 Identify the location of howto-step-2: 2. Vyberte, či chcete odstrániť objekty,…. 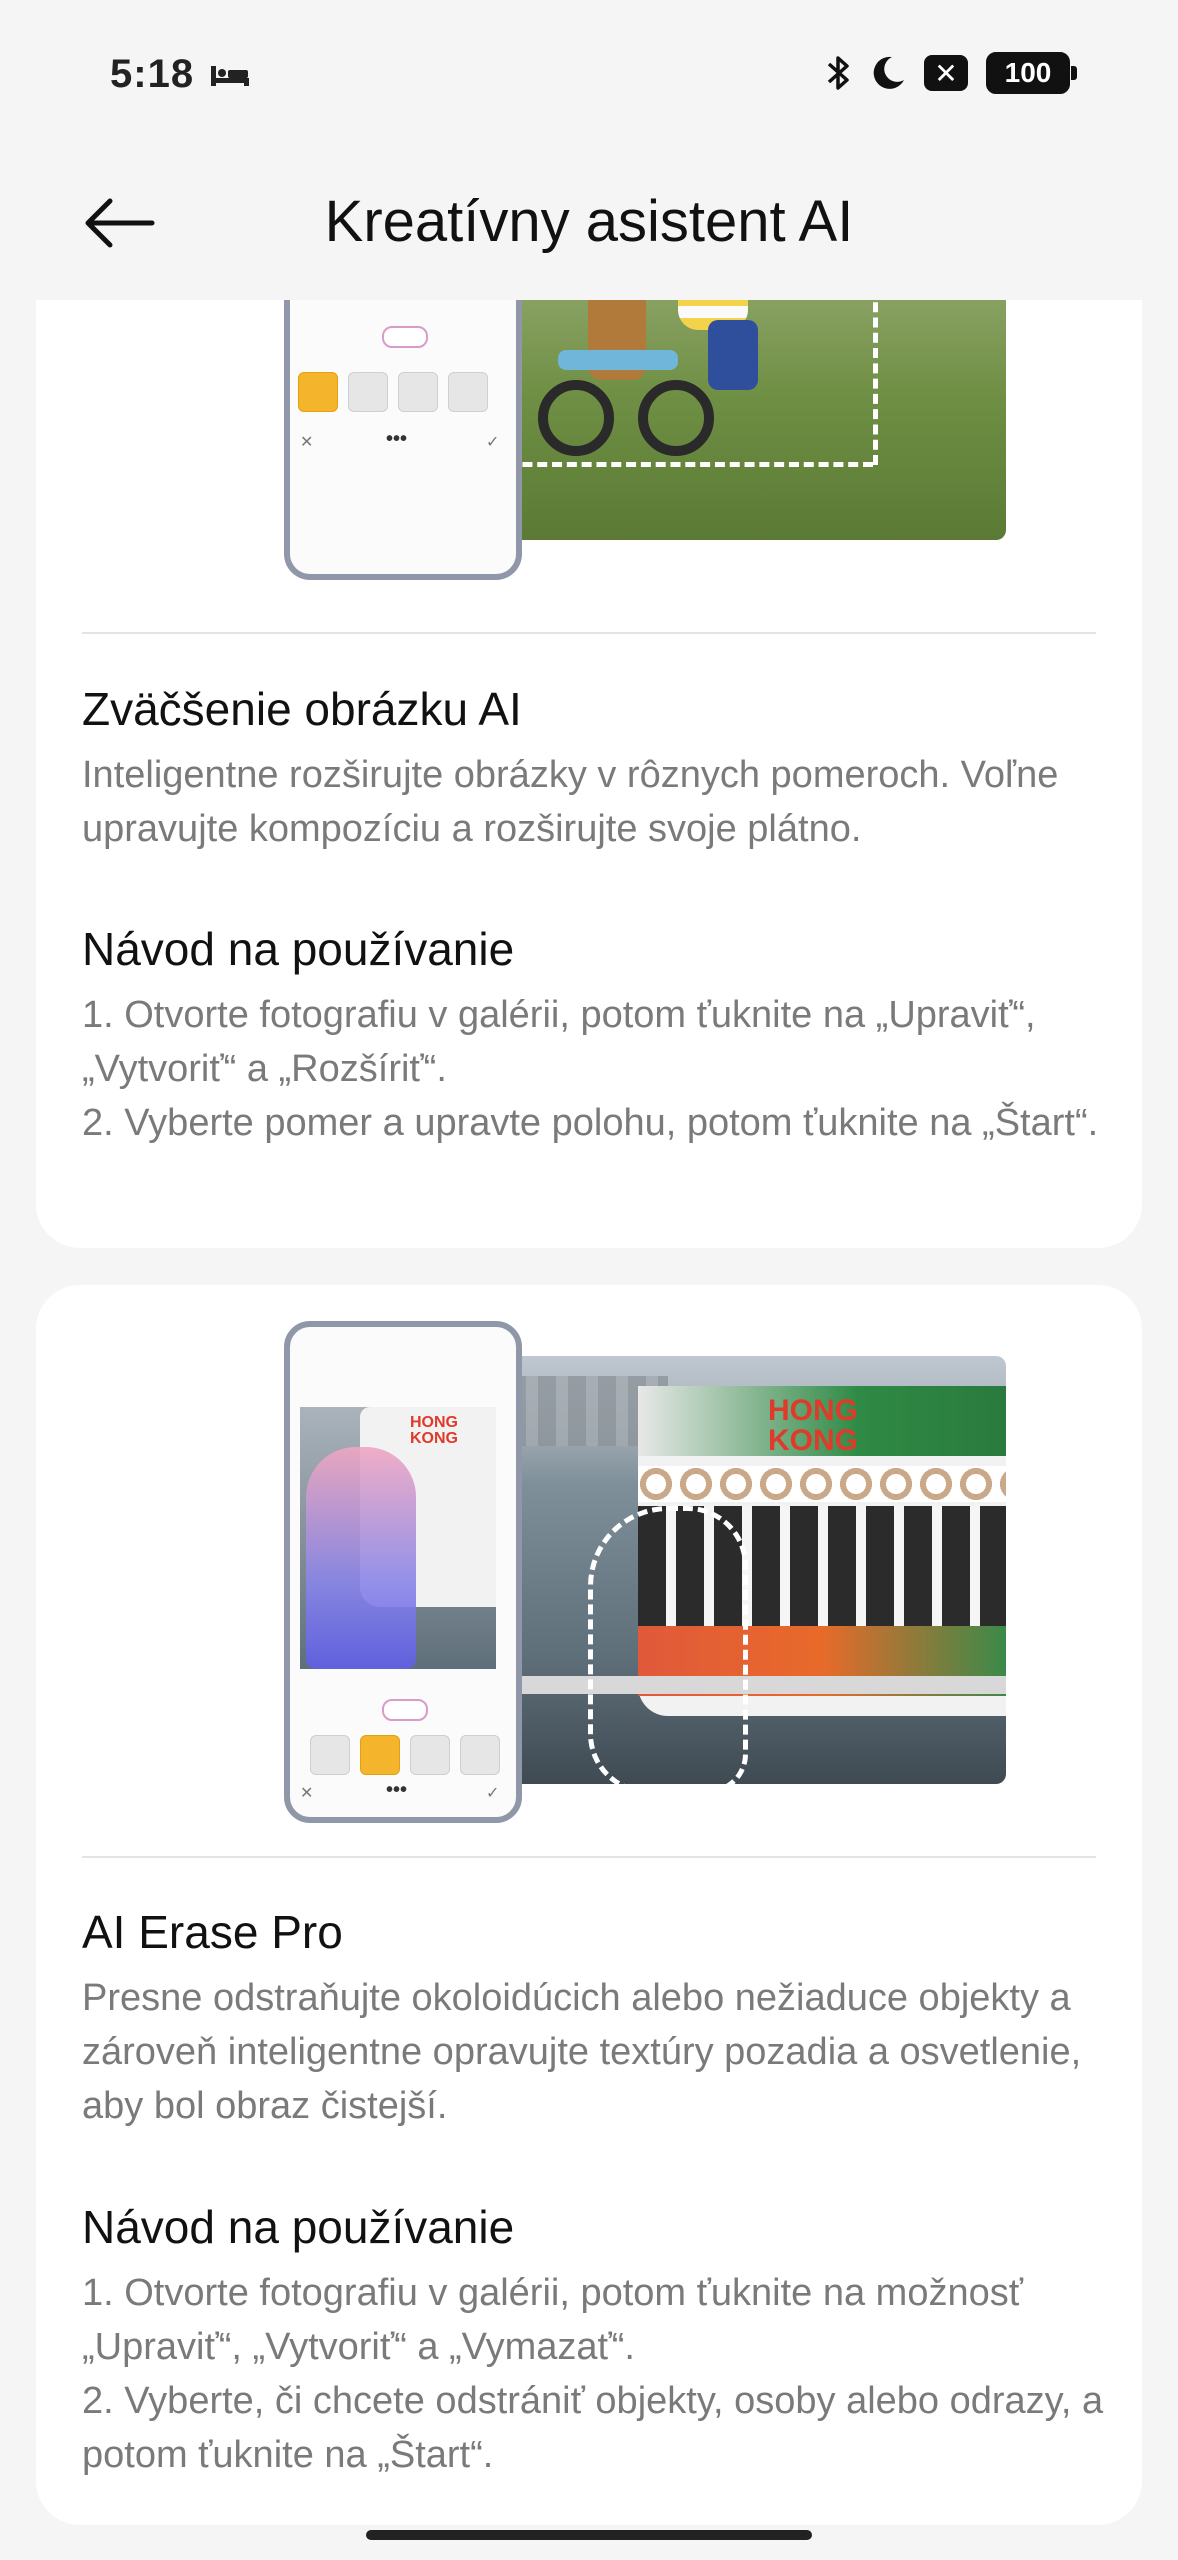
(593, 2428).